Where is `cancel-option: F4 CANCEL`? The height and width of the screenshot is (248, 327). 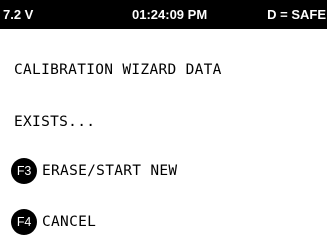
cancel-option: F4 CANCEL is located at coordinates (53, 222).